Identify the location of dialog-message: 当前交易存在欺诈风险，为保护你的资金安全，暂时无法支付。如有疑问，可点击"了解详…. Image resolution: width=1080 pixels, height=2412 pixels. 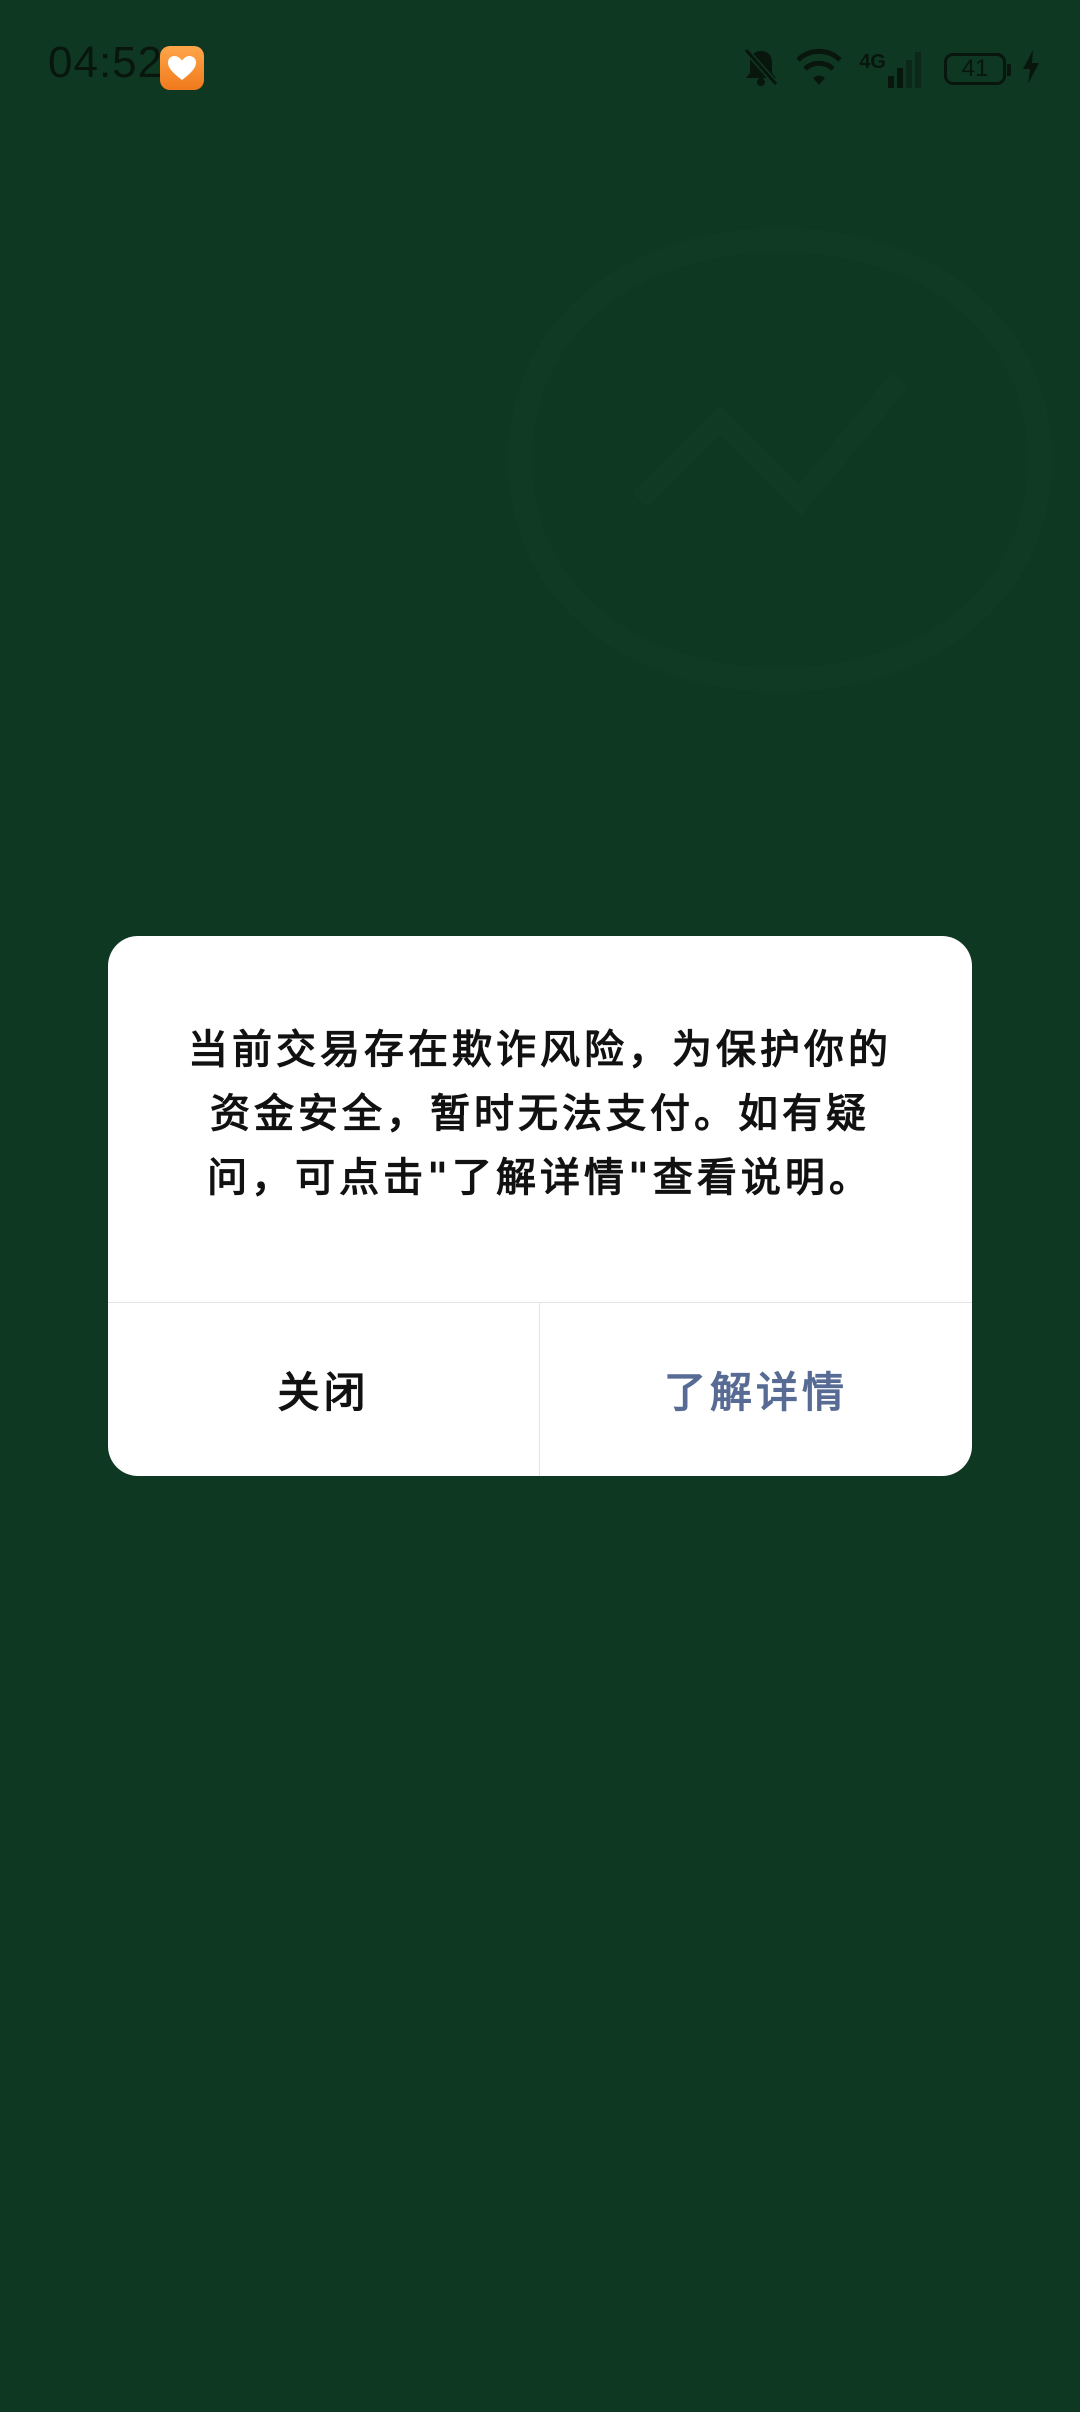
(540, 1113).